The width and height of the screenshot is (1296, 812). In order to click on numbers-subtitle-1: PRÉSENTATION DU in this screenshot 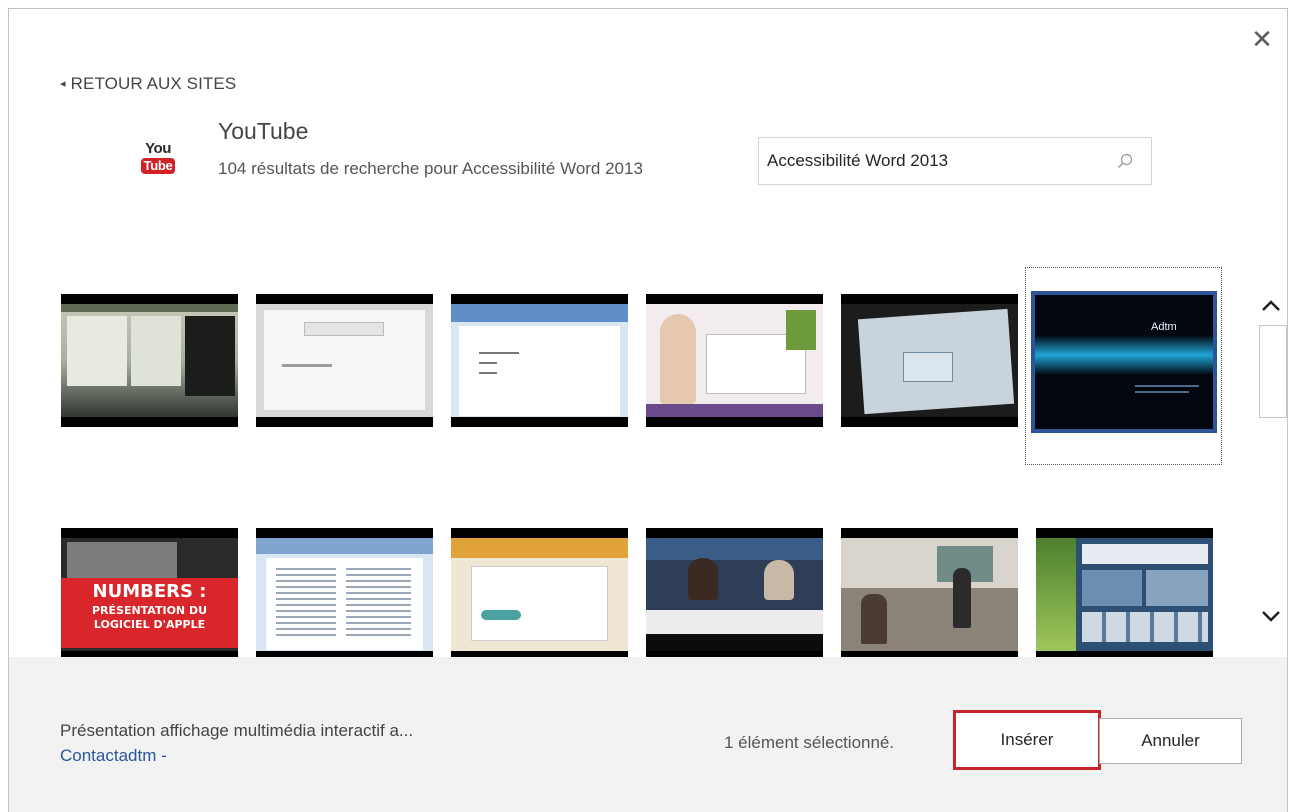, I will do `click(149, 610)`.